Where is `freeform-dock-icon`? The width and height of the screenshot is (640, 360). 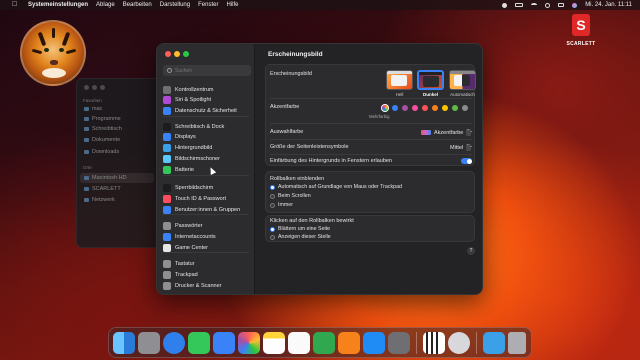
freeform-dock-icon is located at coordinates (299, 342).